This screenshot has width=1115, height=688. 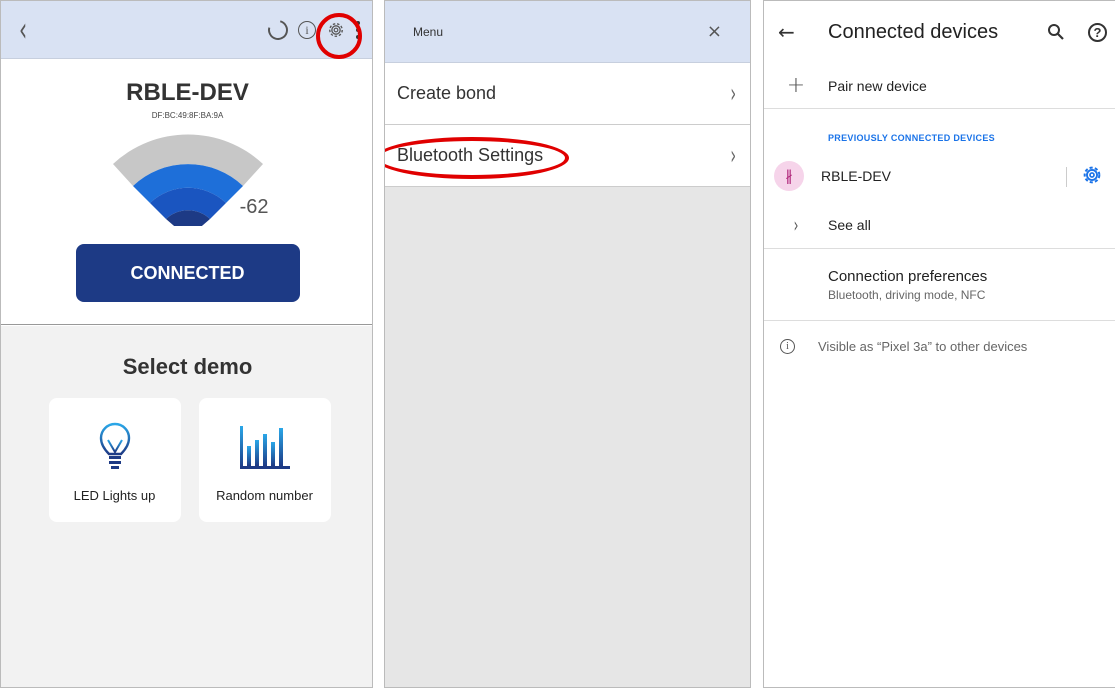 I want to click on gear-highlight-circle, so click(x=339, y=36).